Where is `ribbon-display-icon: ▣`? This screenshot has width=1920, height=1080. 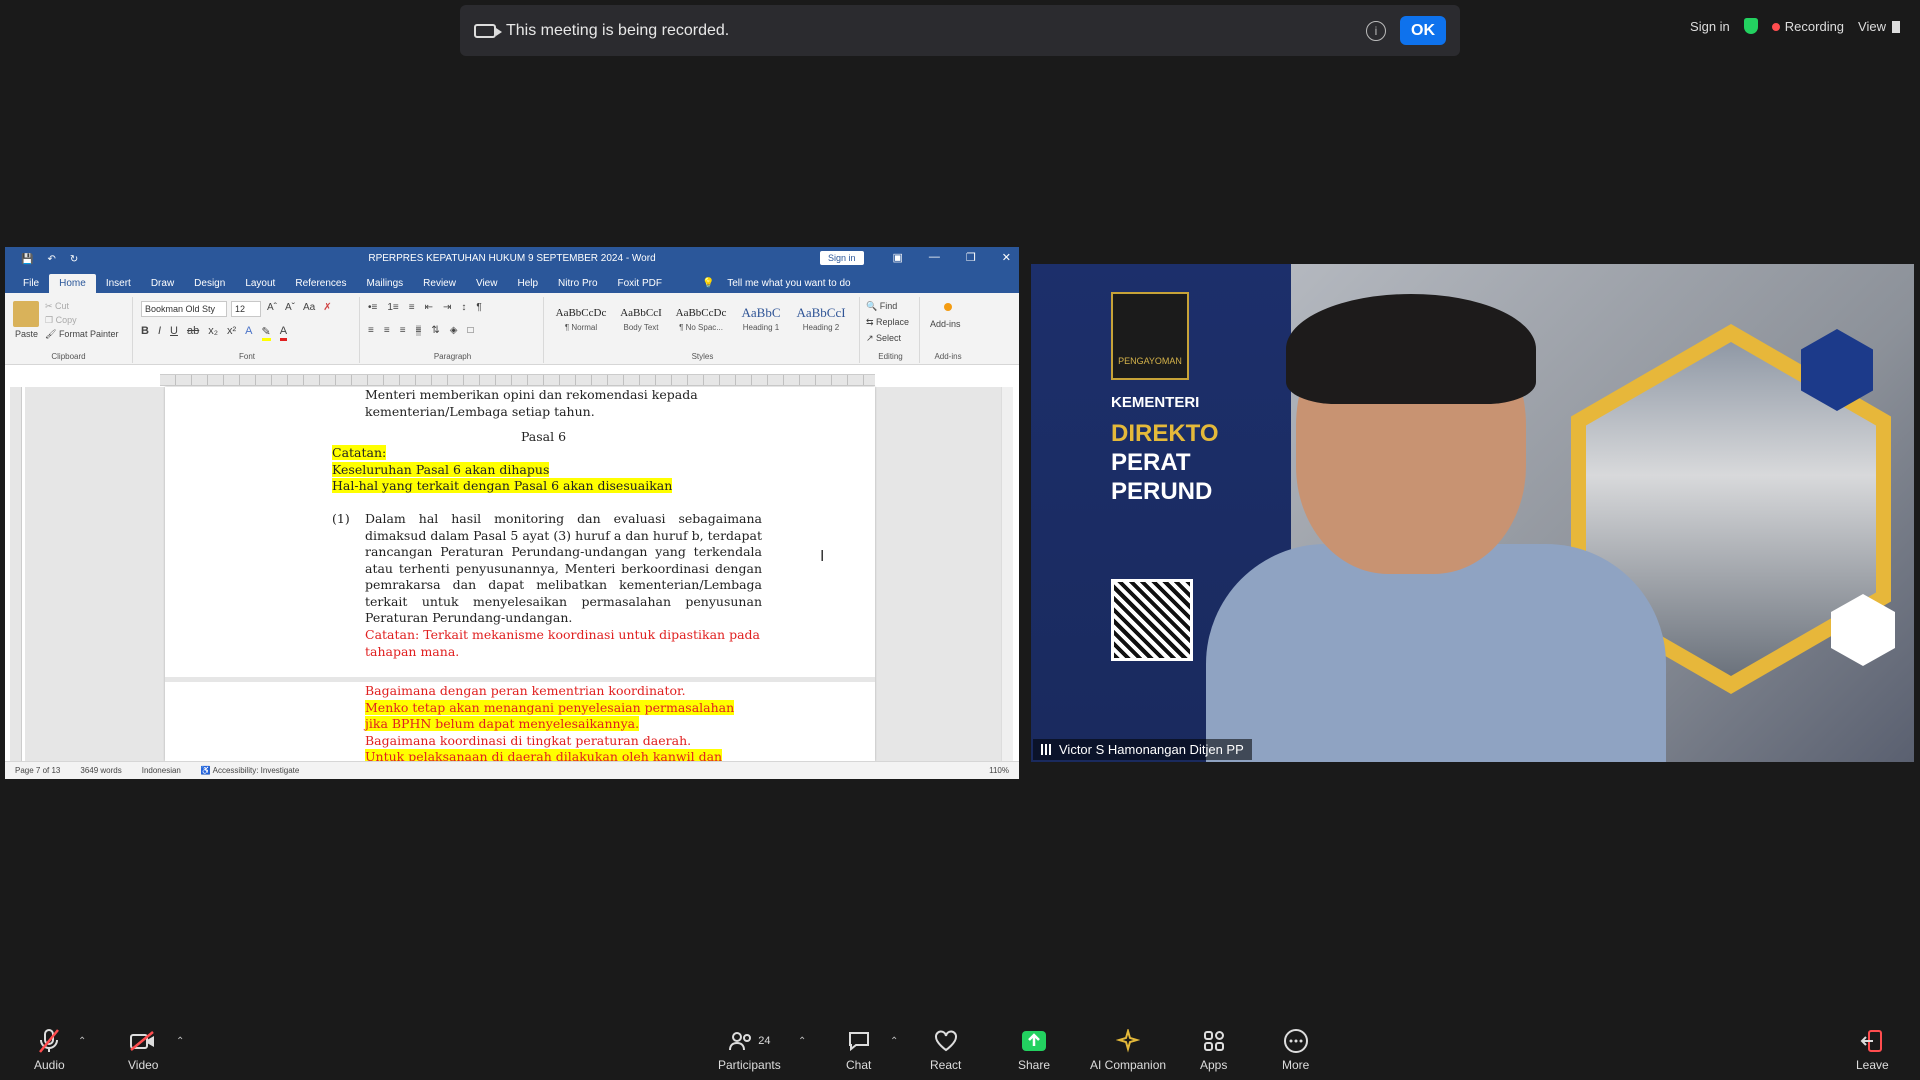 ribbon-display-icon: ▣ is located at coordinates (898, 257).